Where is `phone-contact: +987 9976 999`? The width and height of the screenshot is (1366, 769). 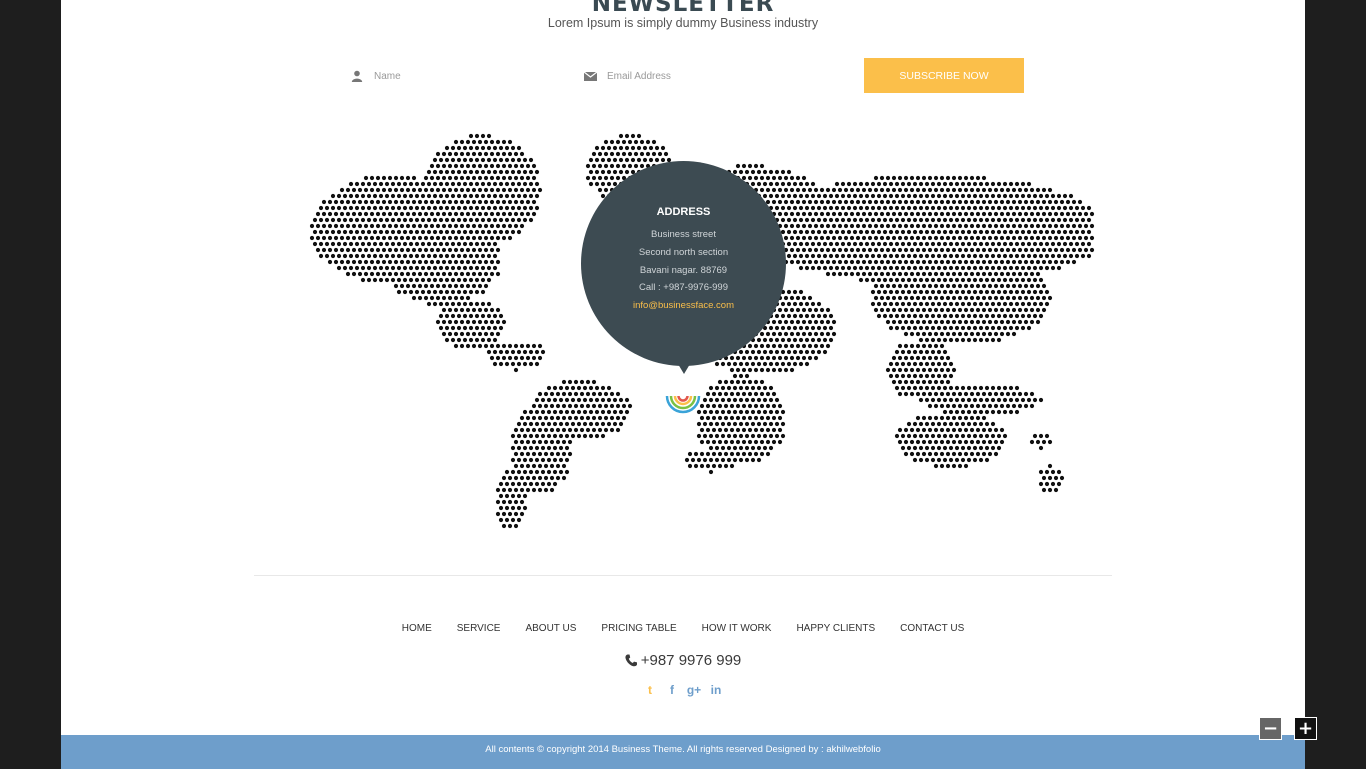 phone-contact: +987 9976 999 is located at coordinates (683, 660).